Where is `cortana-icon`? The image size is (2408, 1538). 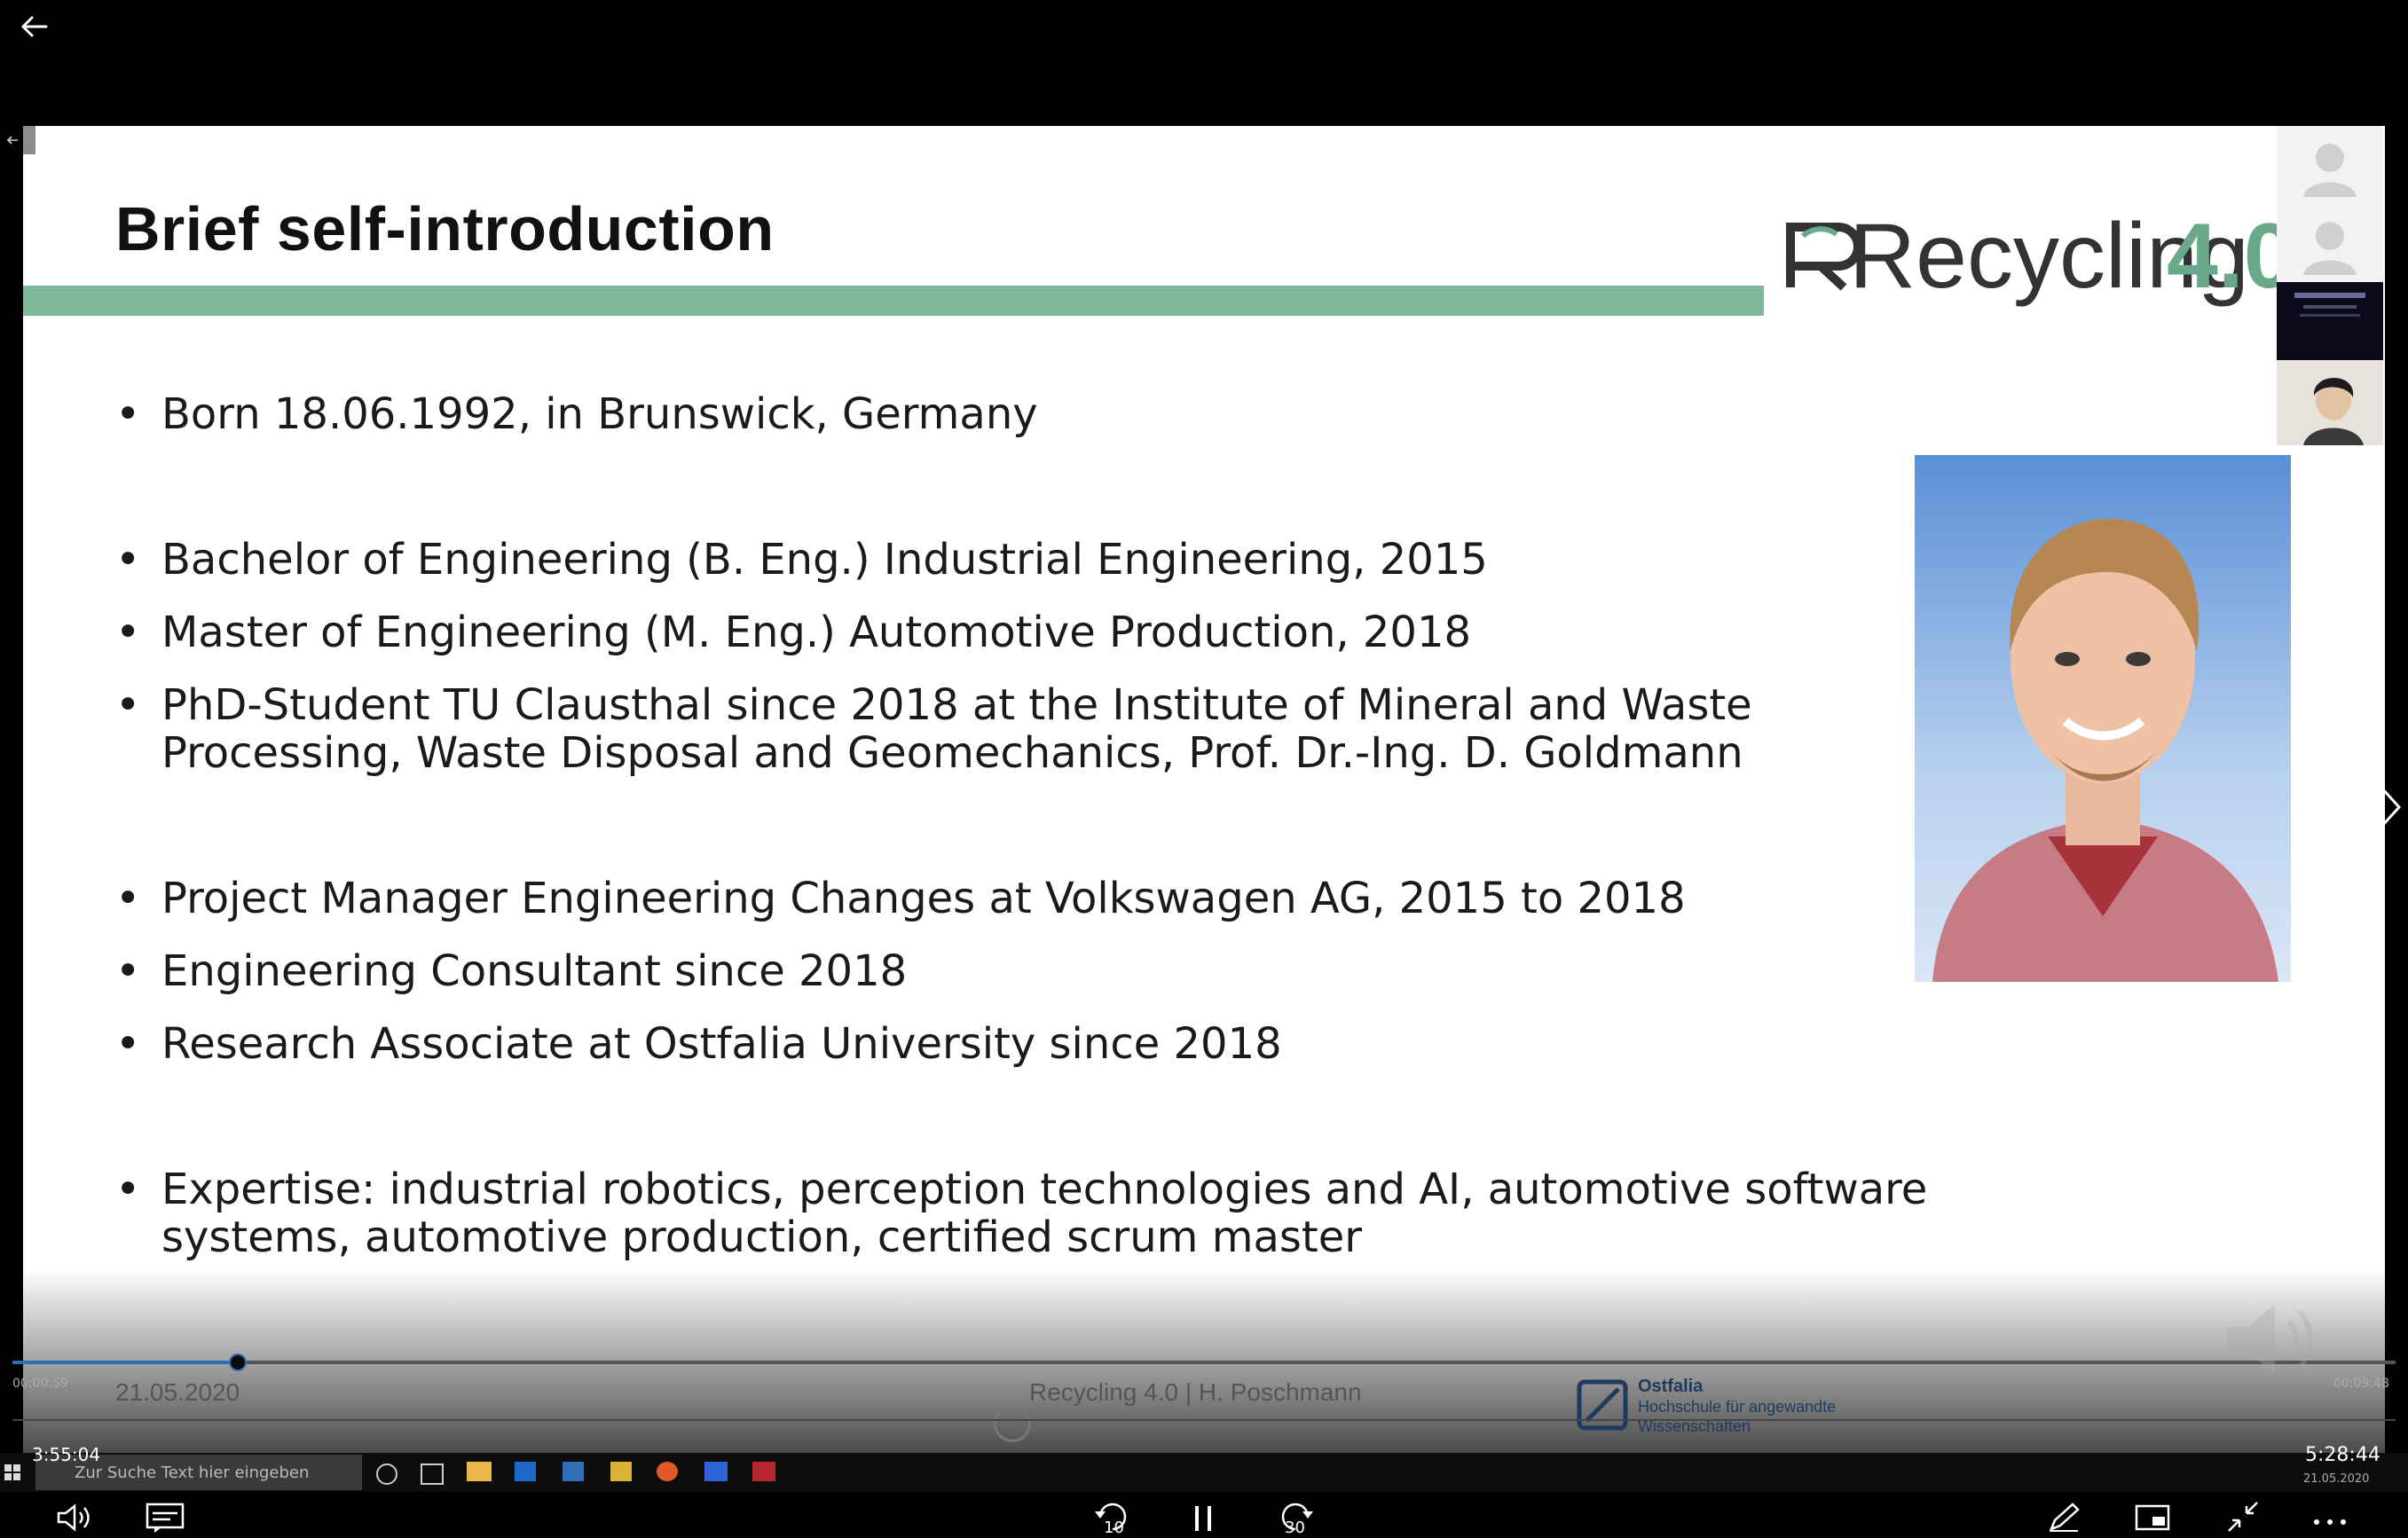 cortana-icon is located at coordinates (386, 1474).